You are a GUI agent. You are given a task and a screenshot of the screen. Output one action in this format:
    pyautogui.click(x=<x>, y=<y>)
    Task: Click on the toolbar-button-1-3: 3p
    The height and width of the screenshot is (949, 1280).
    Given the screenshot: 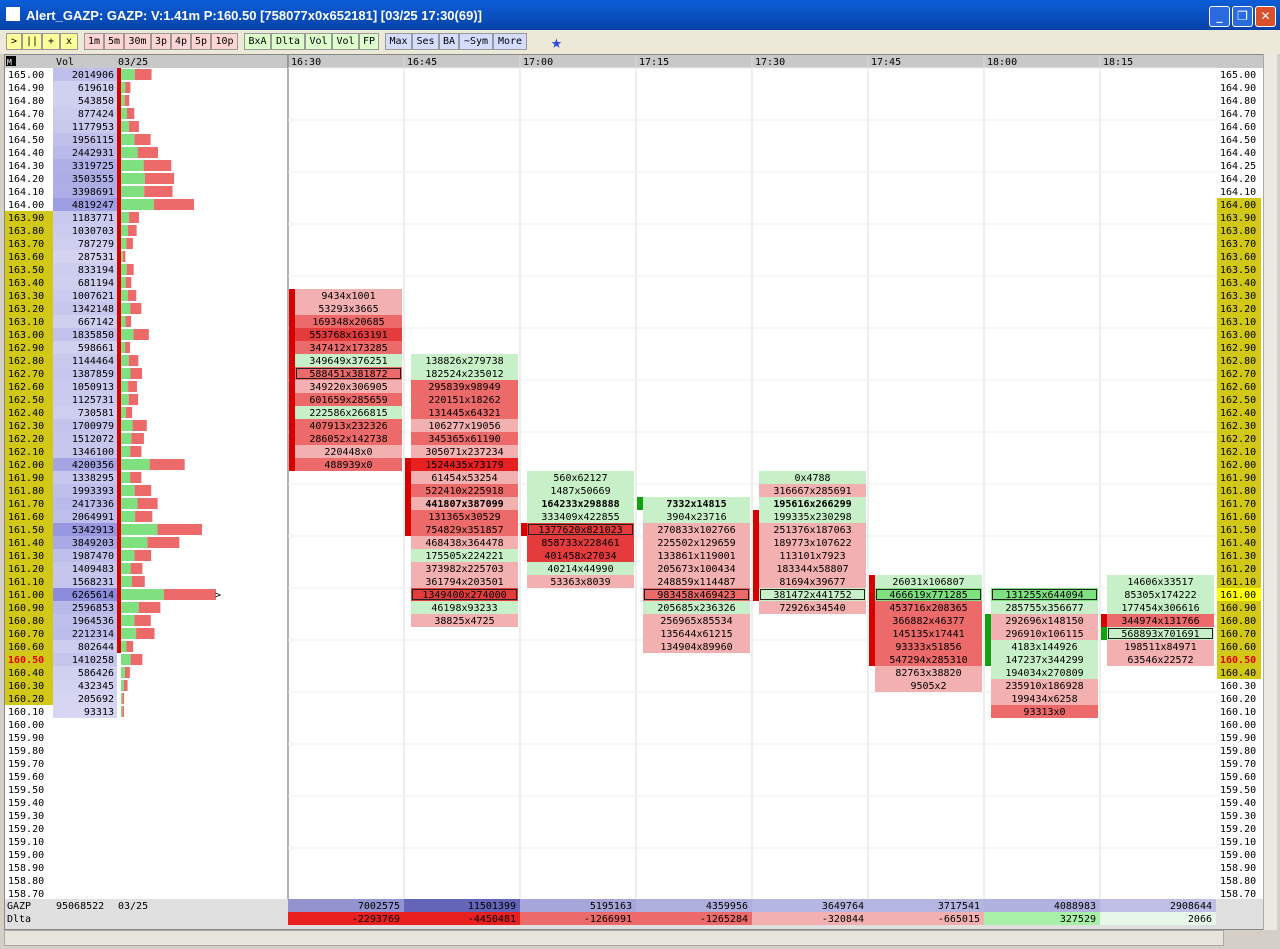 What is the action you would take?
    pyautogui.click(x=161, y=41)
    